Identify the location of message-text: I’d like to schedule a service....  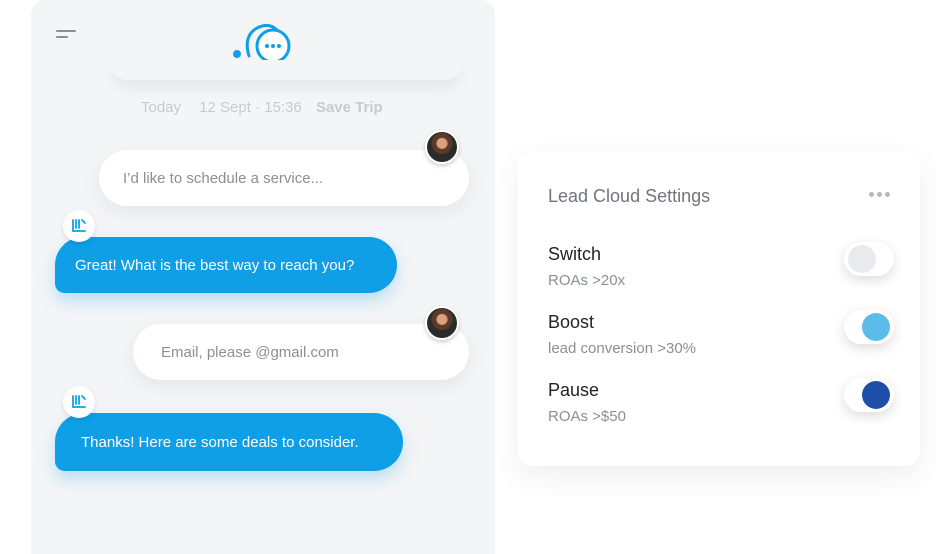
(223, 178).